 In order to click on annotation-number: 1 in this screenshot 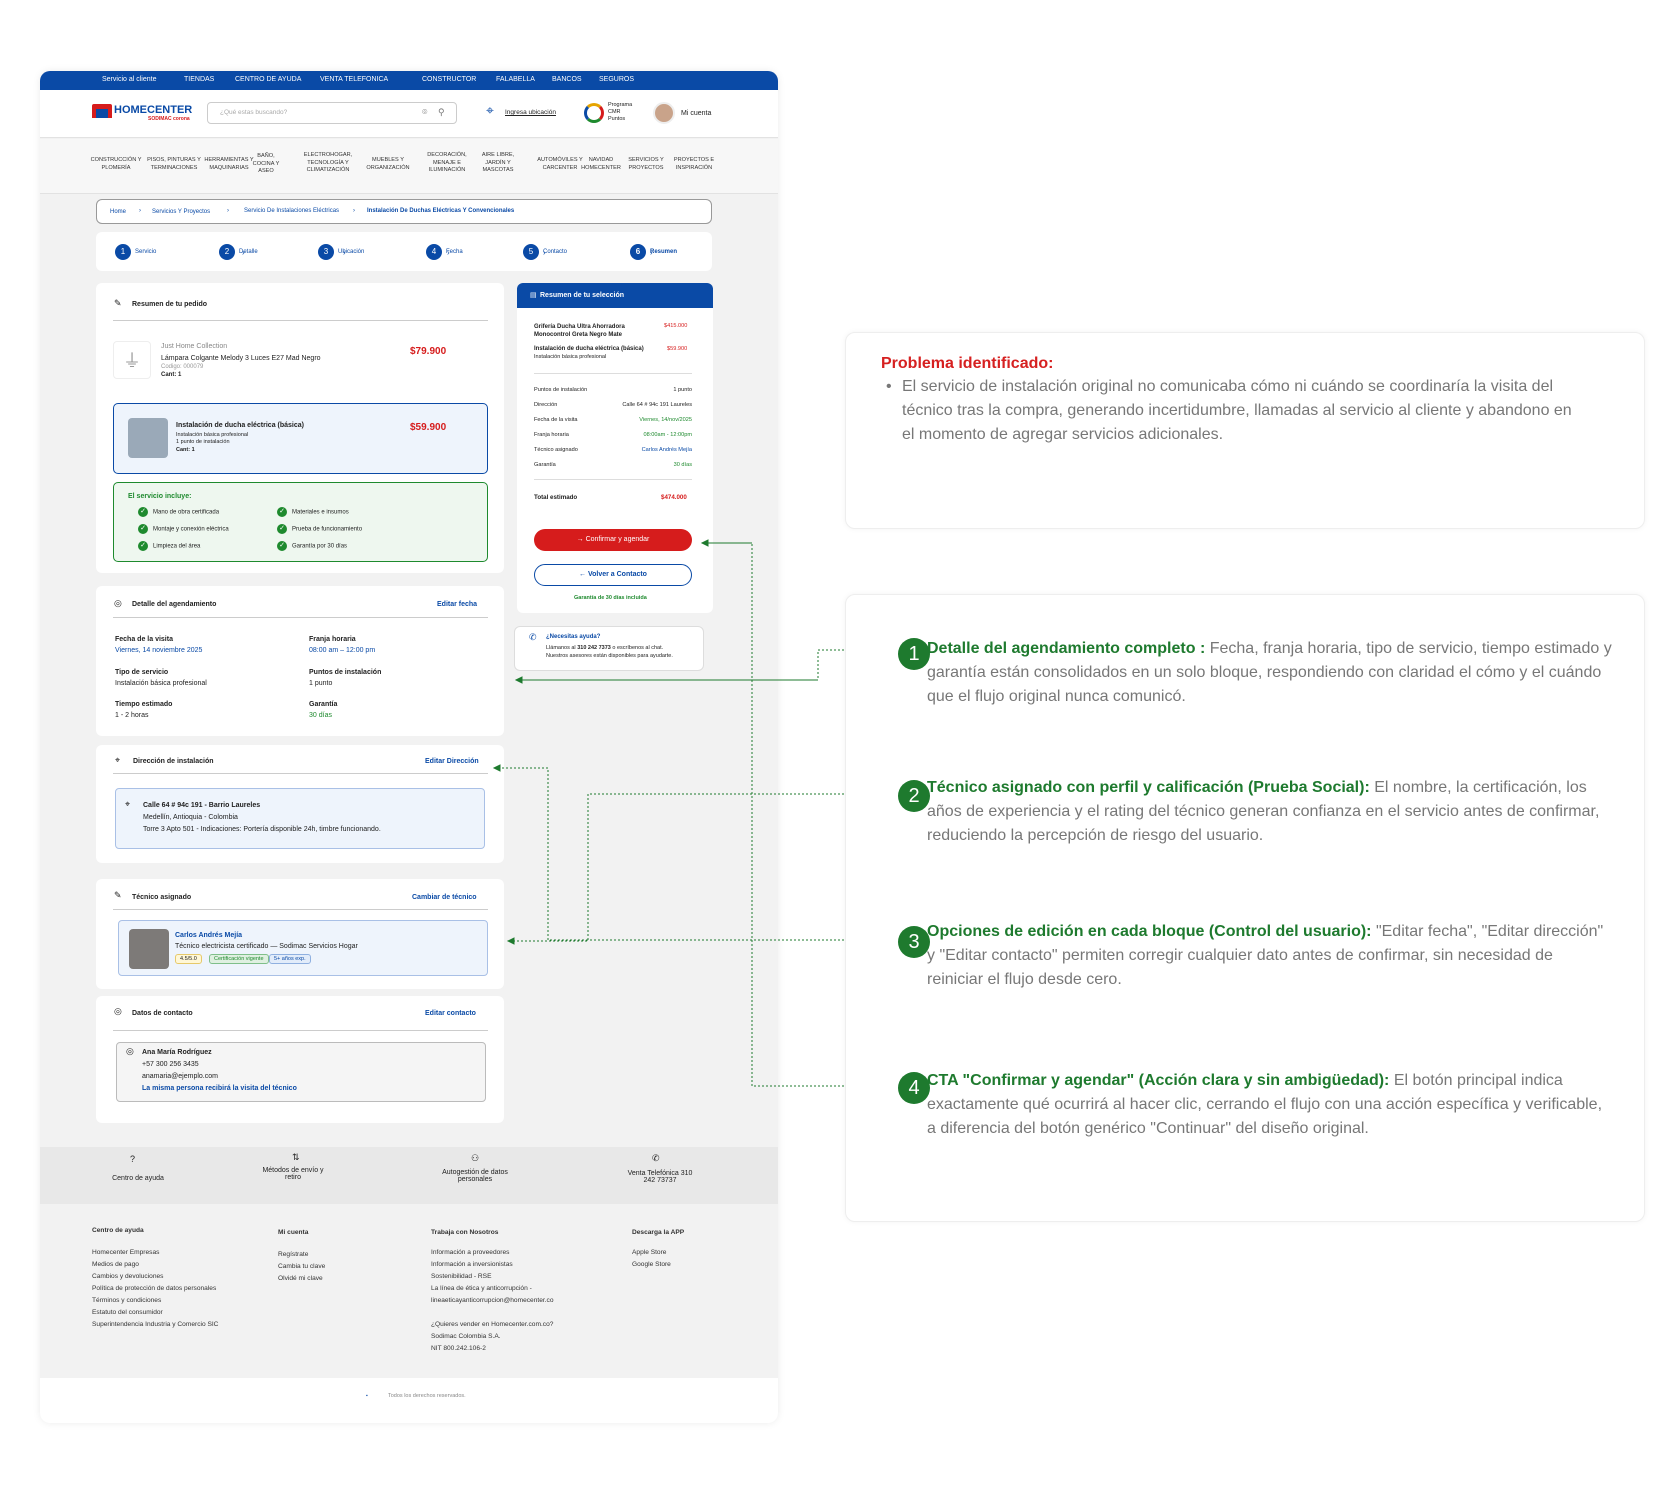, I will do `click(914, 654)`.